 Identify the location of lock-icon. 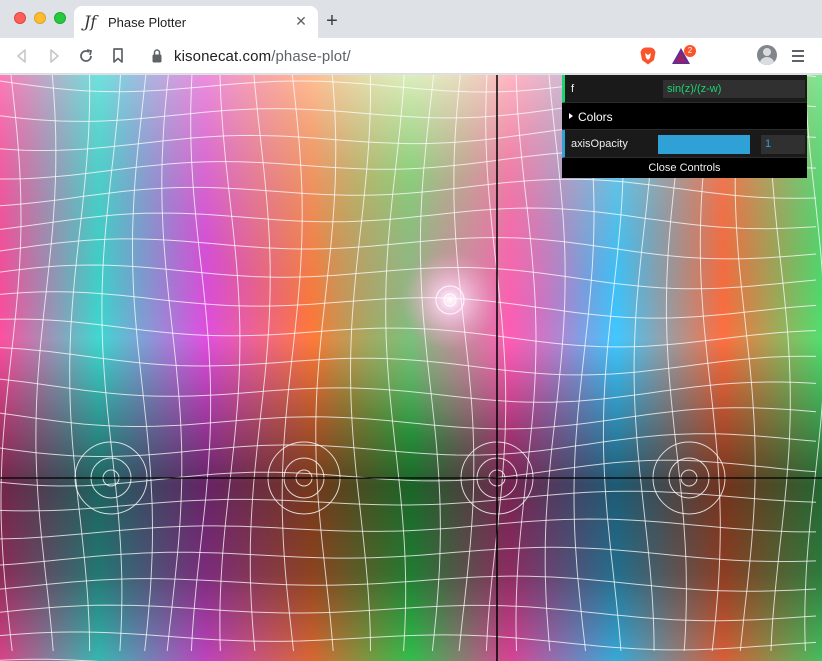
(157, 56).